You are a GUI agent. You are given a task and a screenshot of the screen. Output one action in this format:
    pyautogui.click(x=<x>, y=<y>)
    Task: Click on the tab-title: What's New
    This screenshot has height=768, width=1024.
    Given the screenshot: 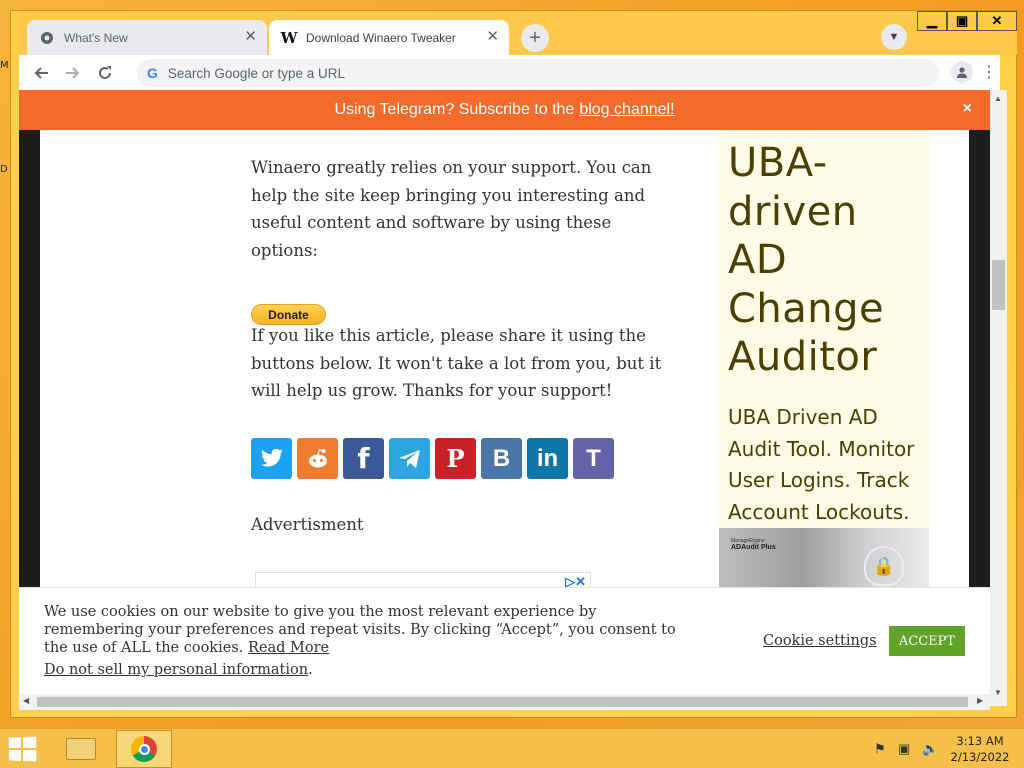 What is the action you would take?
    pyautogui.click(x=96, y=37)
    